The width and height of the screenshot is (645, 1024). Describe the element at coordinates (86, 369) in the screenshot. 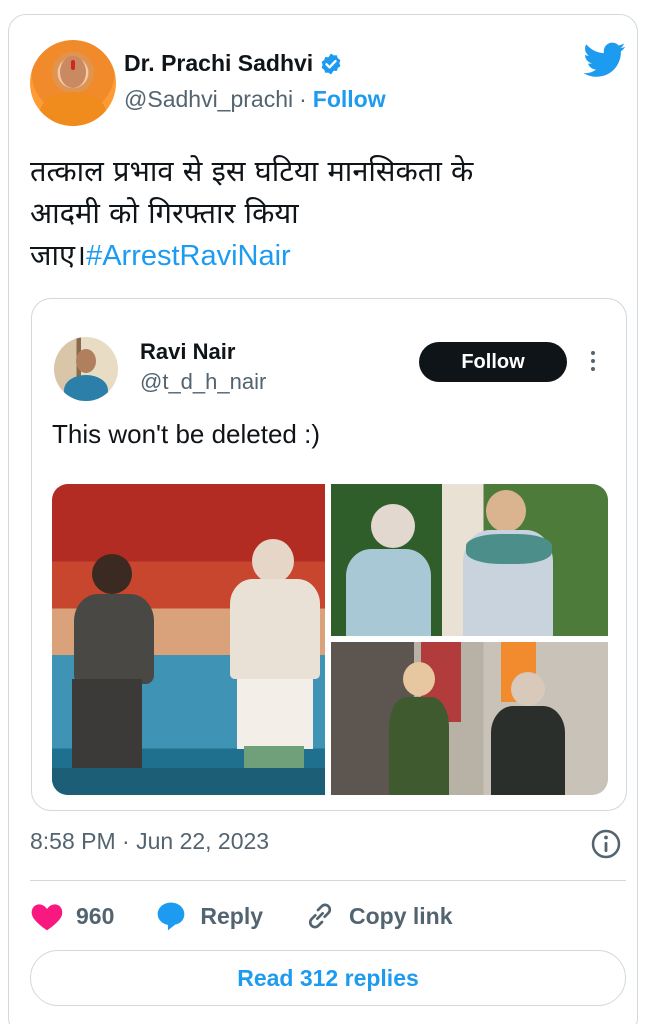

I see `quoted-author-avatar` at that location.